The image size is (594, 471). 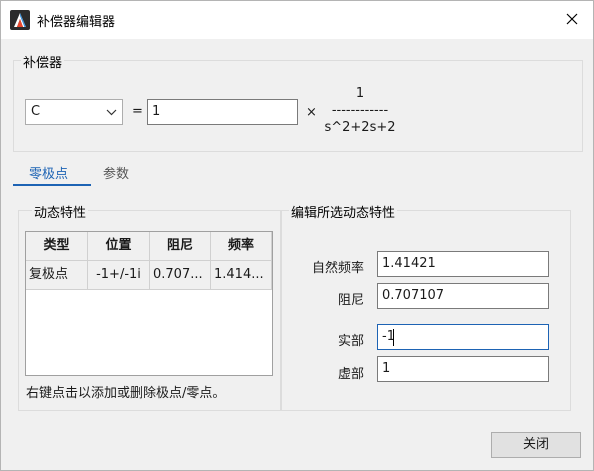 What do you see at coordinates (241, 246) in the screenshot?
I see `column-header-frequency: 频率` at bounding box center [241, 246].